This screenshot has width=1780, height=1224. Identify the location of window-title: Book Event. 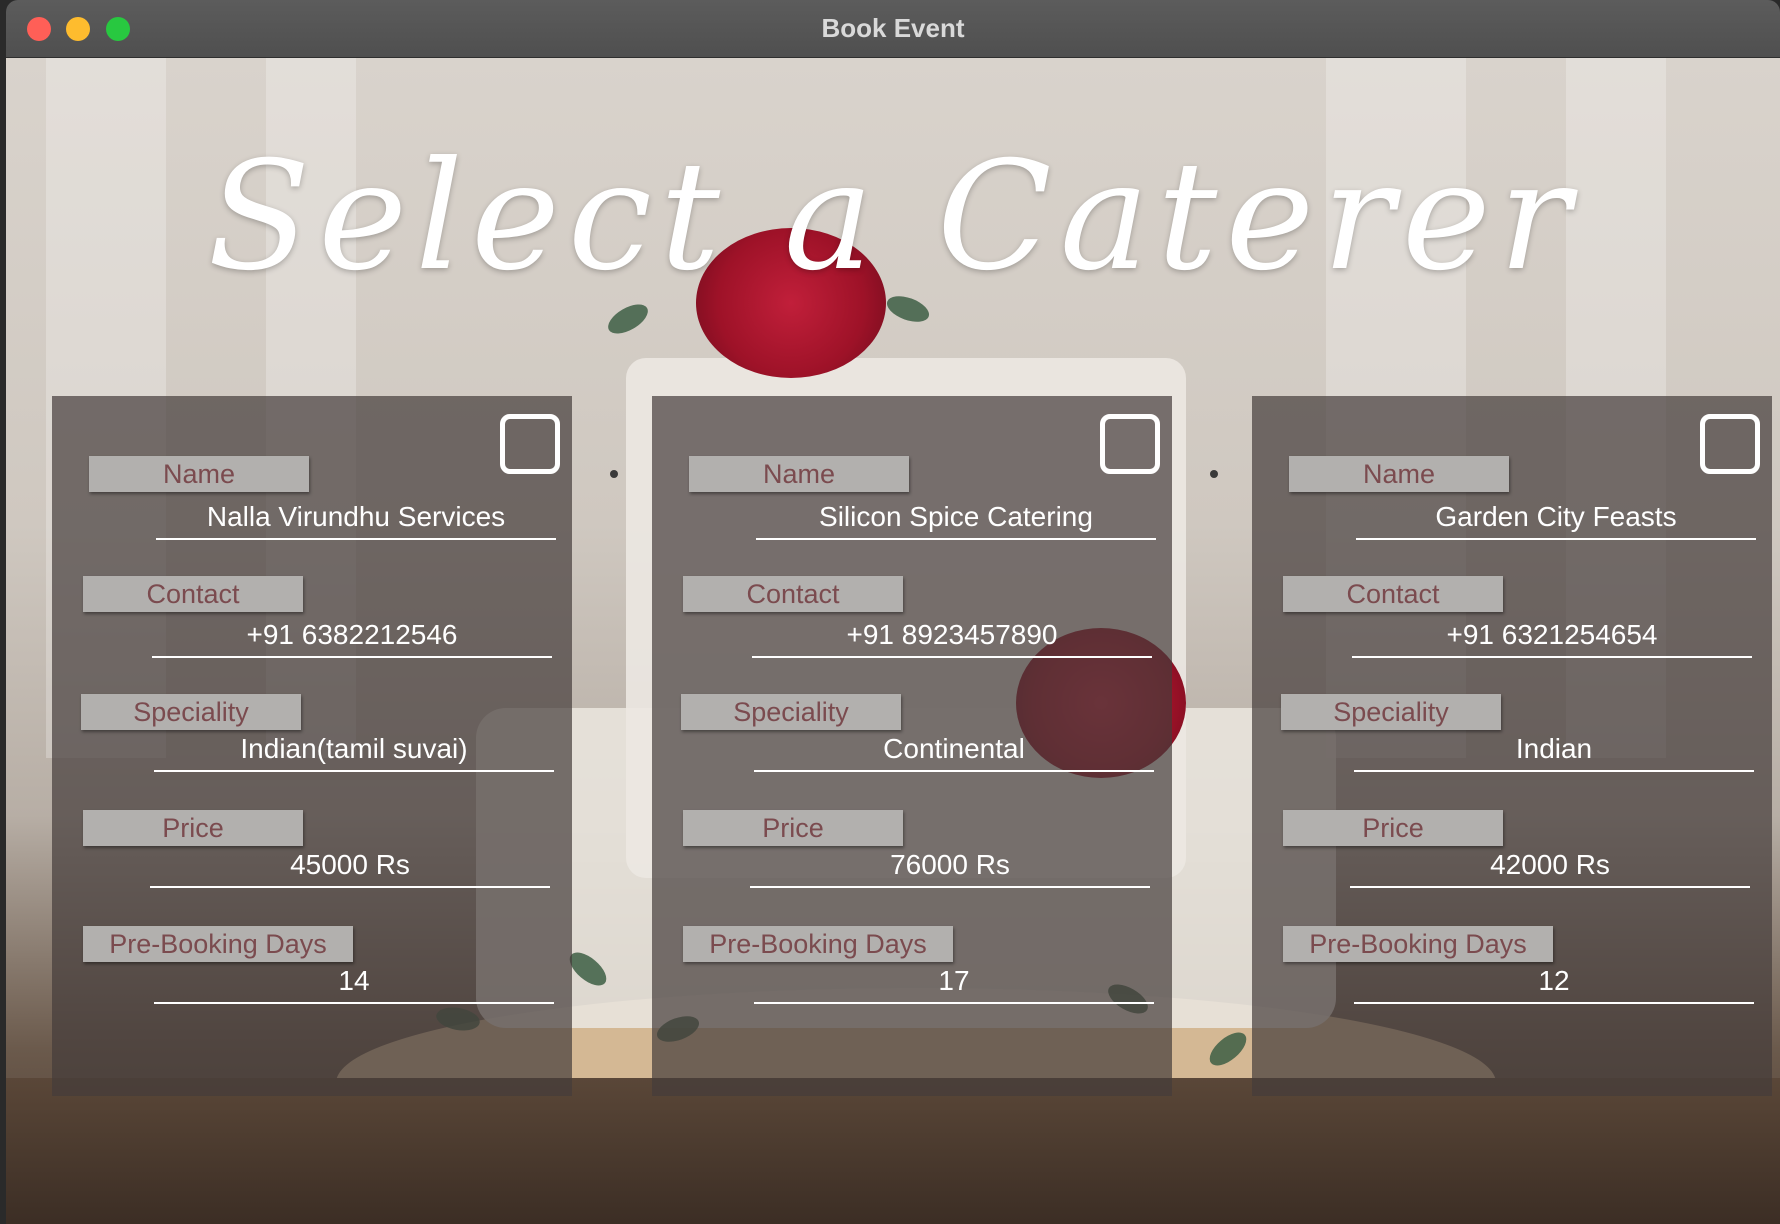
(893, 28).